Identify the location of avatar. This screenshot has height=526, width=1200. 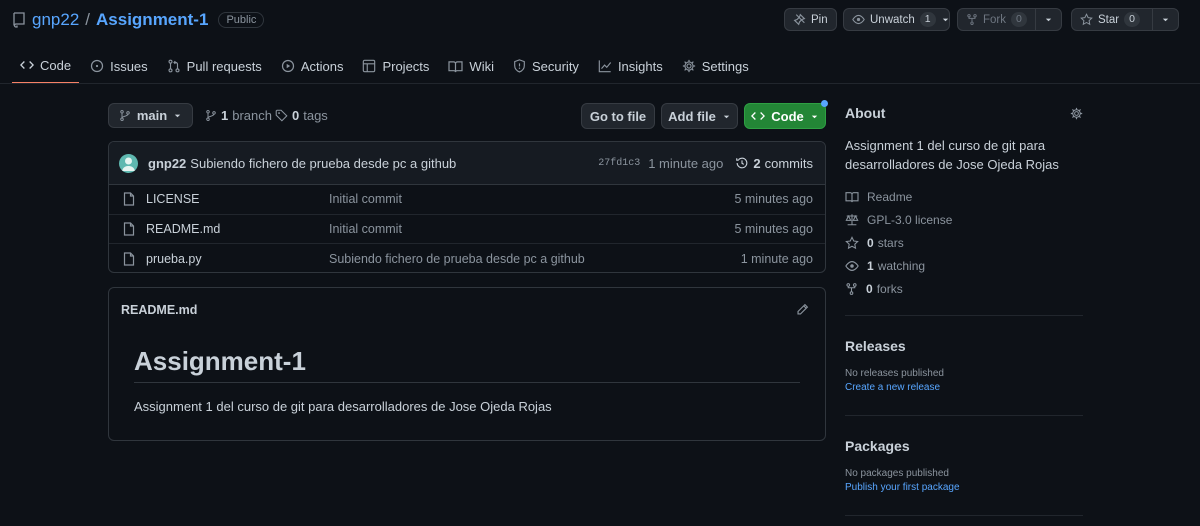
(128, 163).